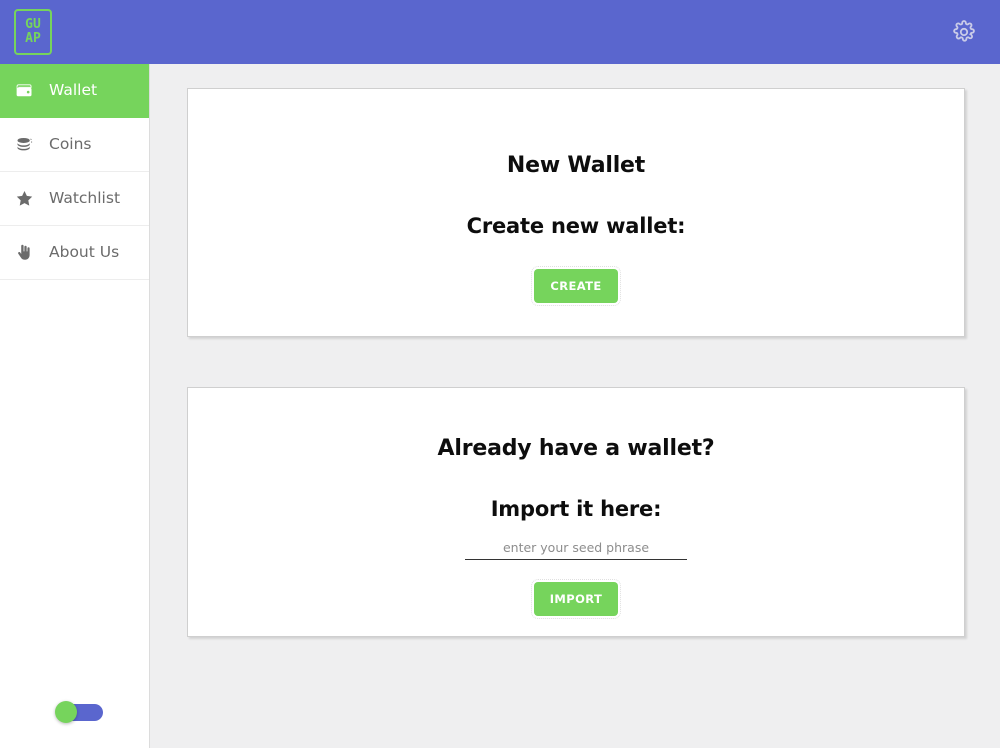 This screenshot has width=1000, height=748. I want to click on sidebar-item-watchlist: Watchlist, so click(74, 199).